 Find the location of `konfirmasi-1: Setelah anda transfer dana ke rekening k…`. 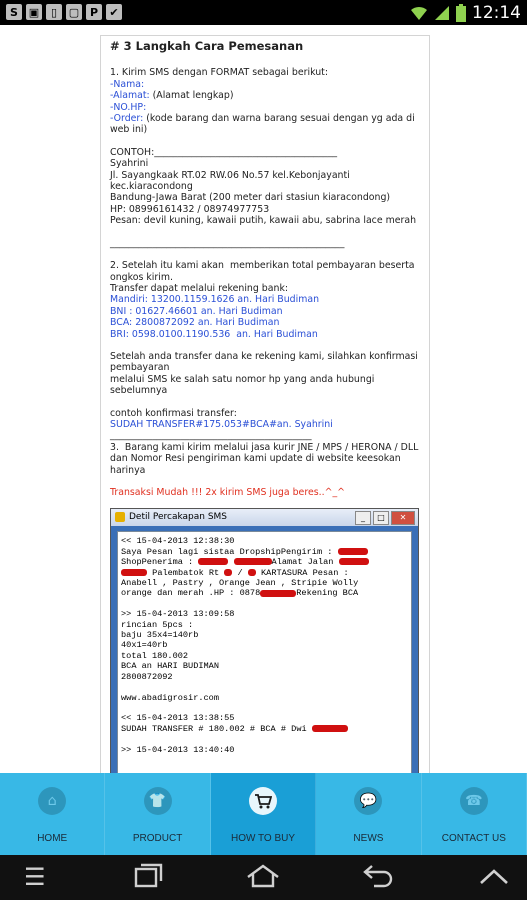

konfirmasi-1: Setelah anda transfer dana ke rekening k… is located at coordinates (265, 362).